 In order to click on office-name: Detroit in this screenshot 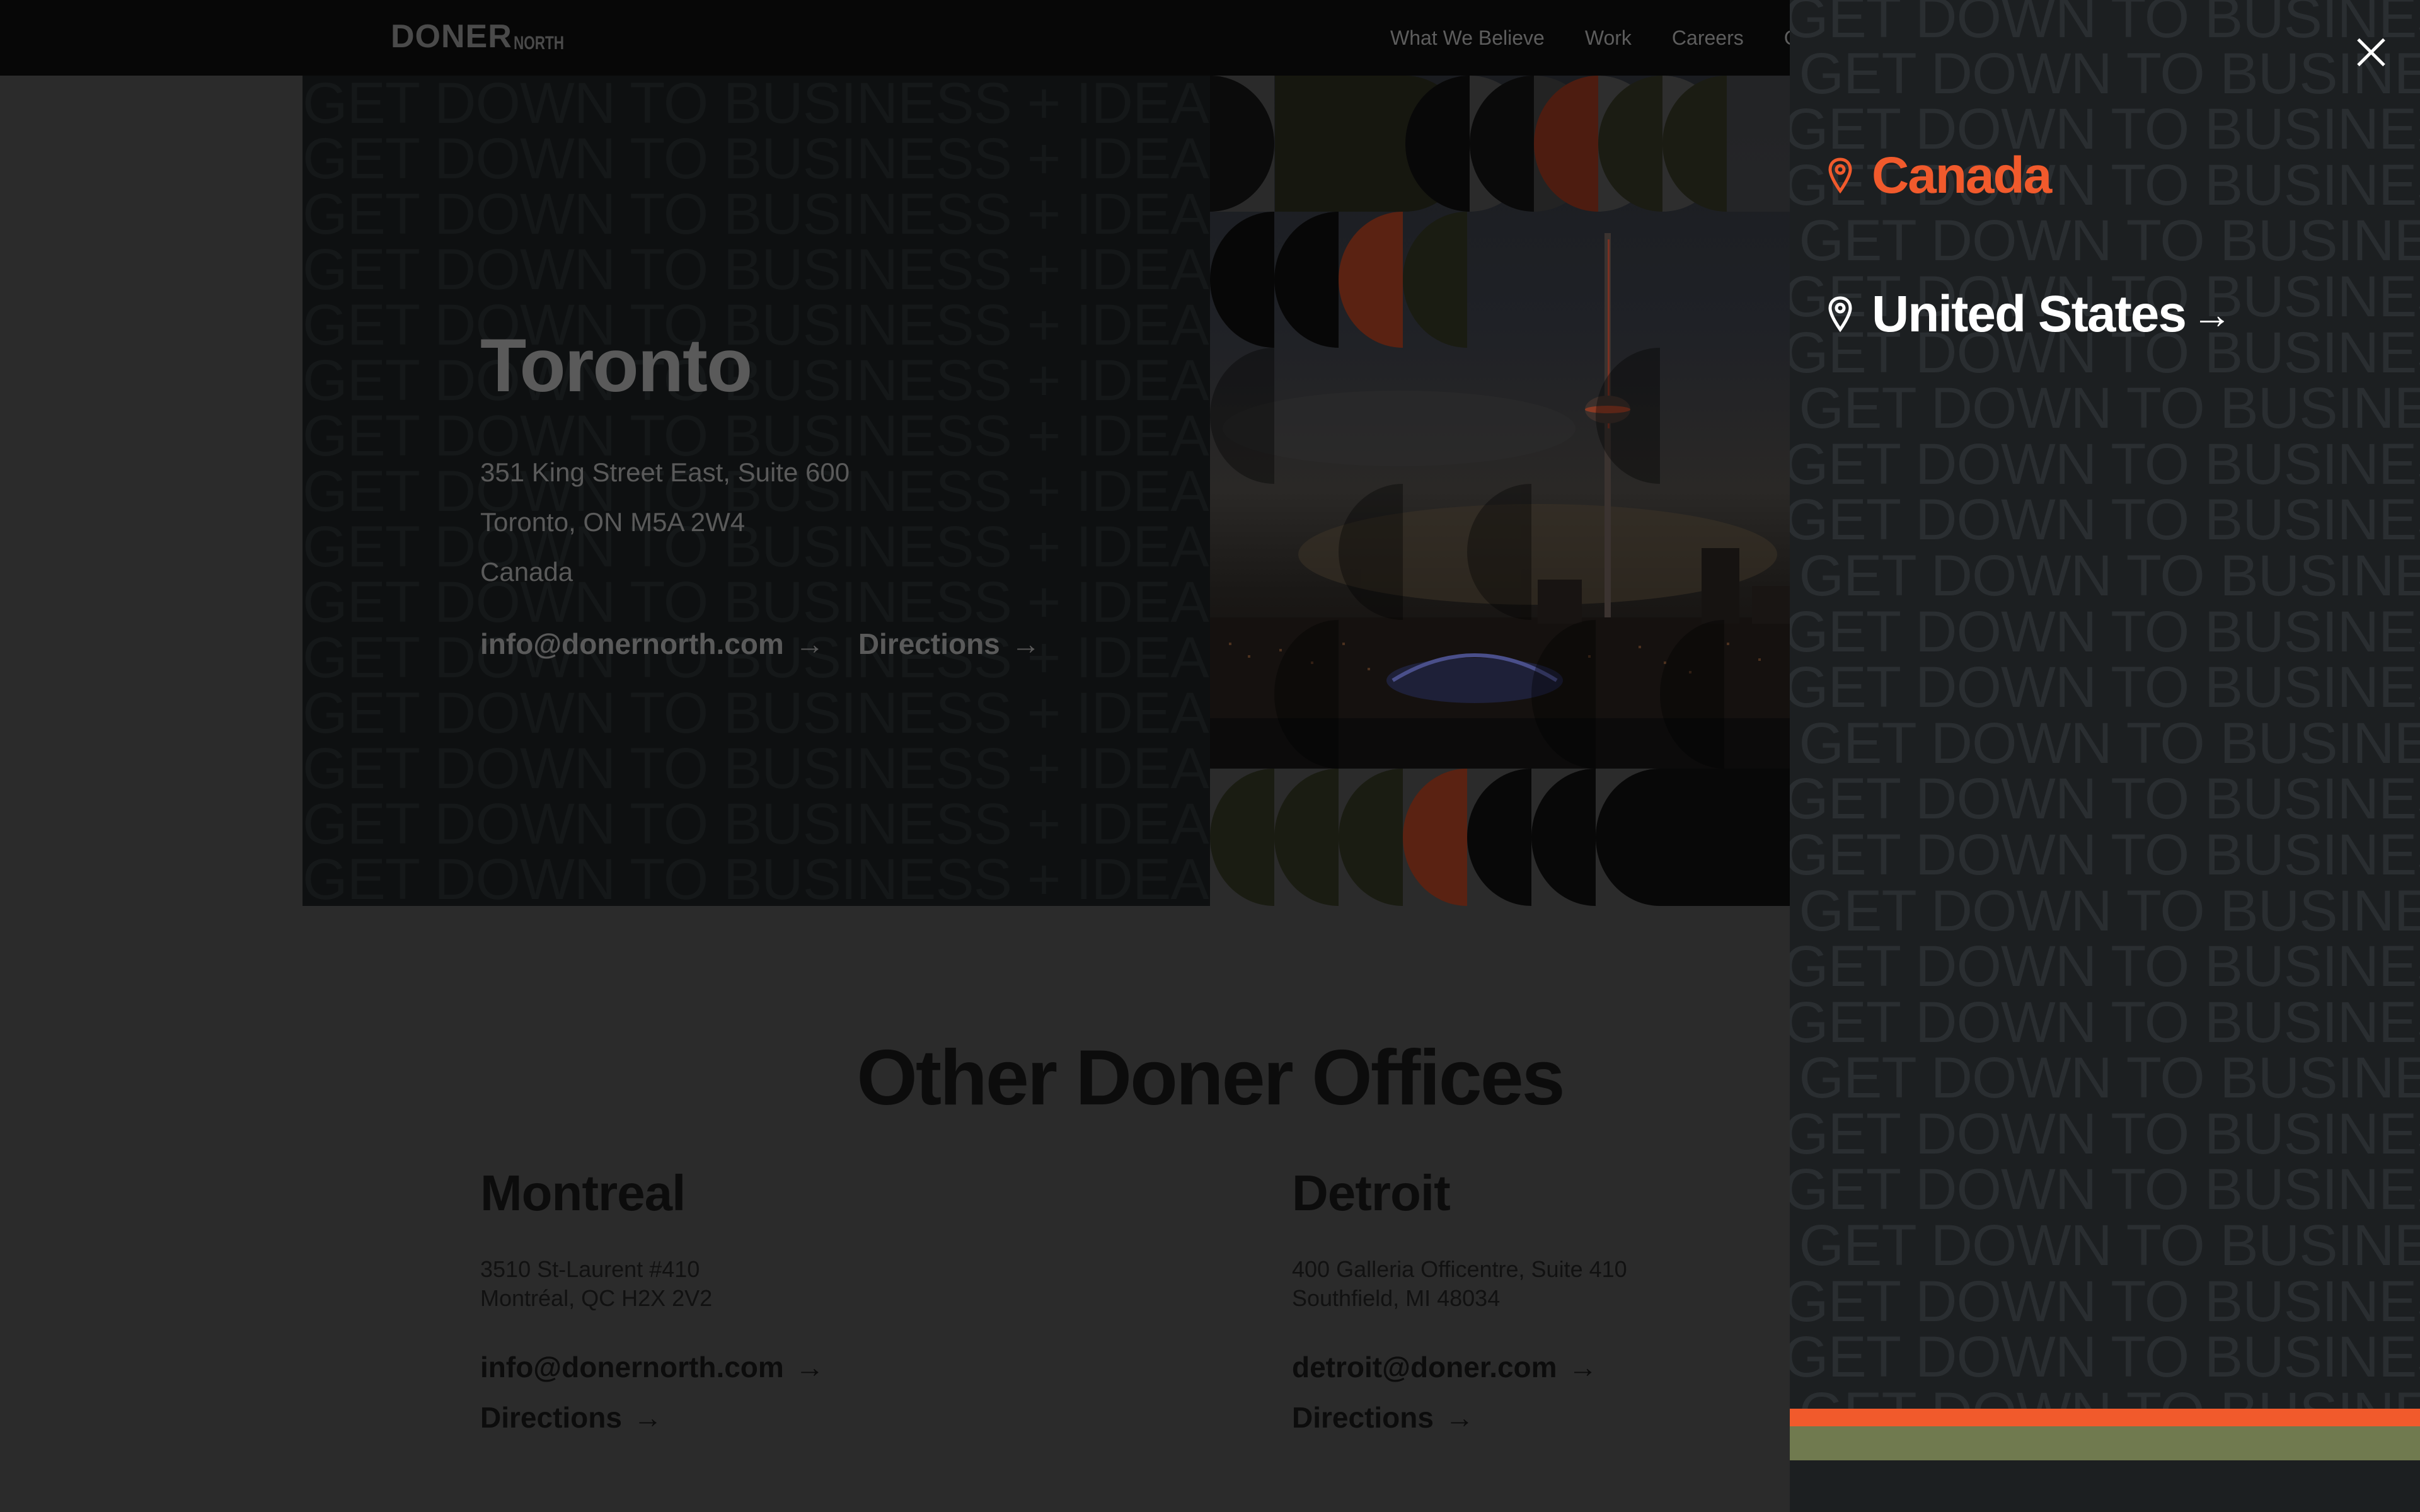, I will do `click(1371, 1193)`.